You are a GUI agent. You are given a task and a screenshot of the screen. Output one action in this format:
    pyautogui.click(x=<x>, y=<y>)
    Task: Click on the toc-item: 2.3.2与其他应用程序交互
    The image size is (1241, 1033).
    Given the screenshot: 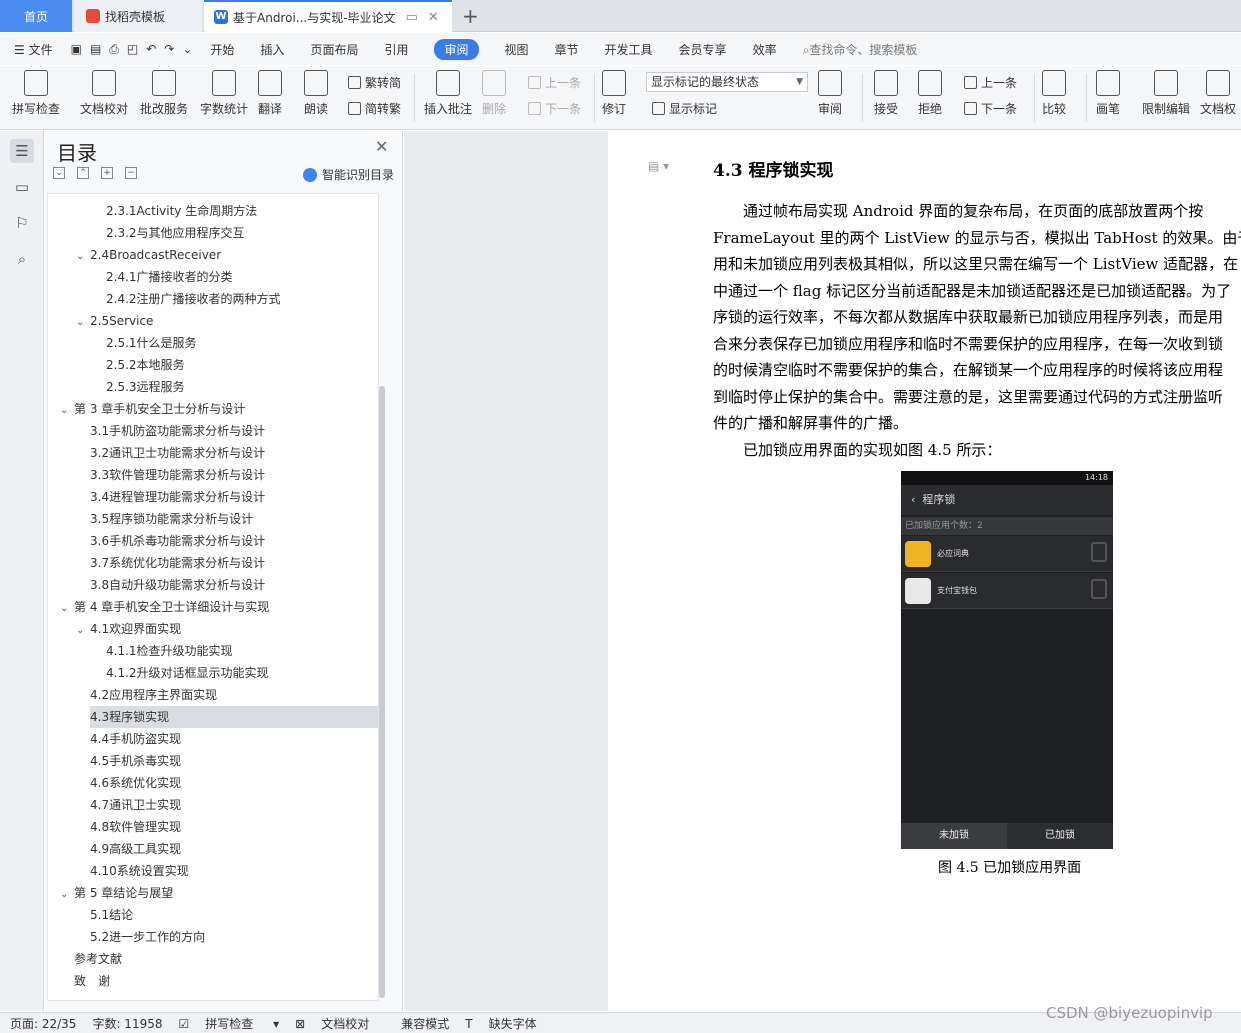 What is the action you would take?
    pyautogui.click(x=242, y=233)
    